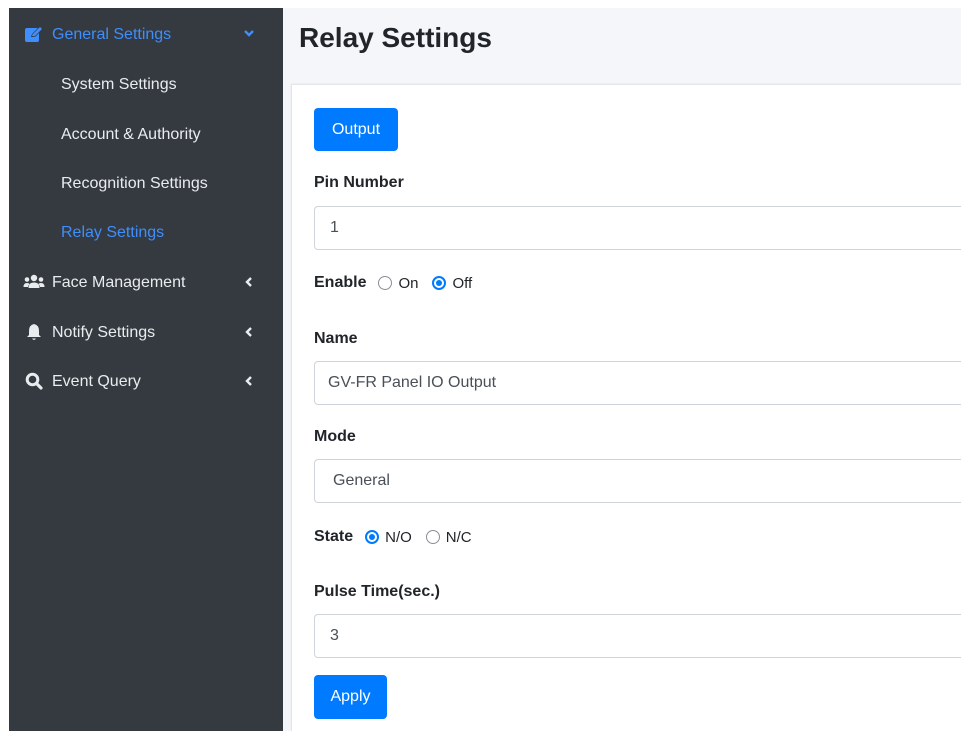  I want to click on nav-face-management: Face Management, so click(146, 282).